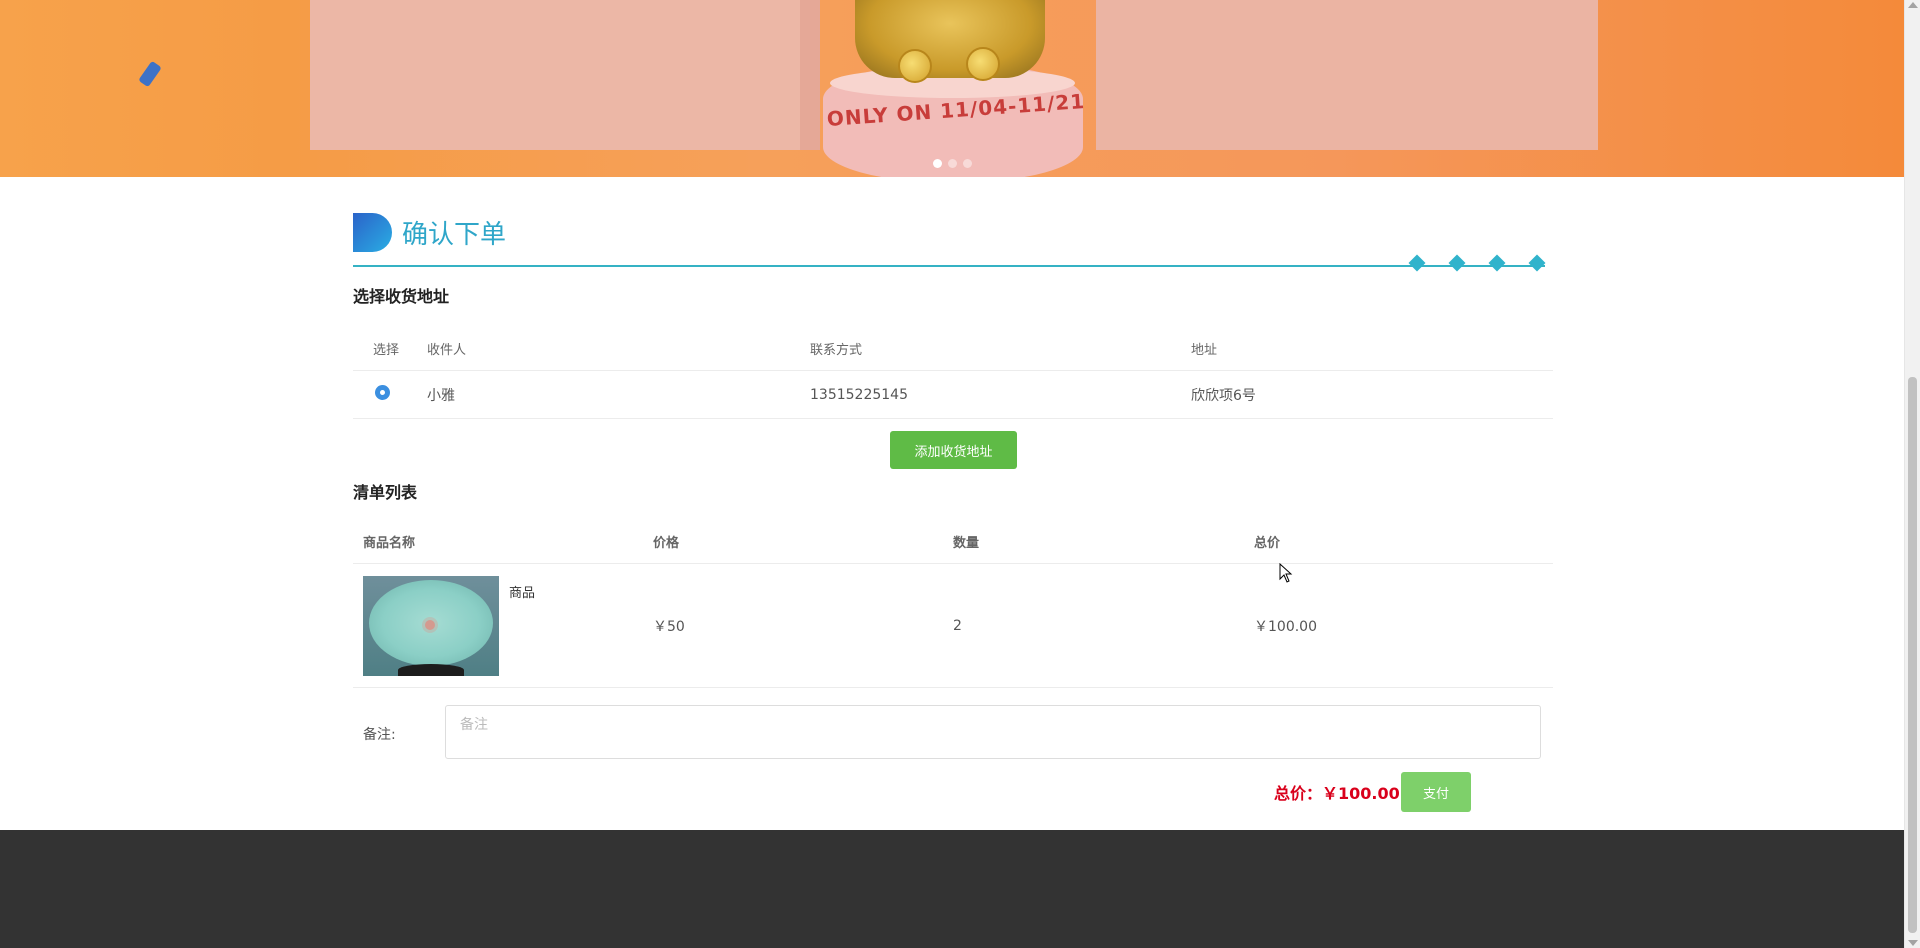  What do you see at coordinates (1347, 75) in the screenshot?
I see `banner-box-right` at bounding box center [1347, 75].